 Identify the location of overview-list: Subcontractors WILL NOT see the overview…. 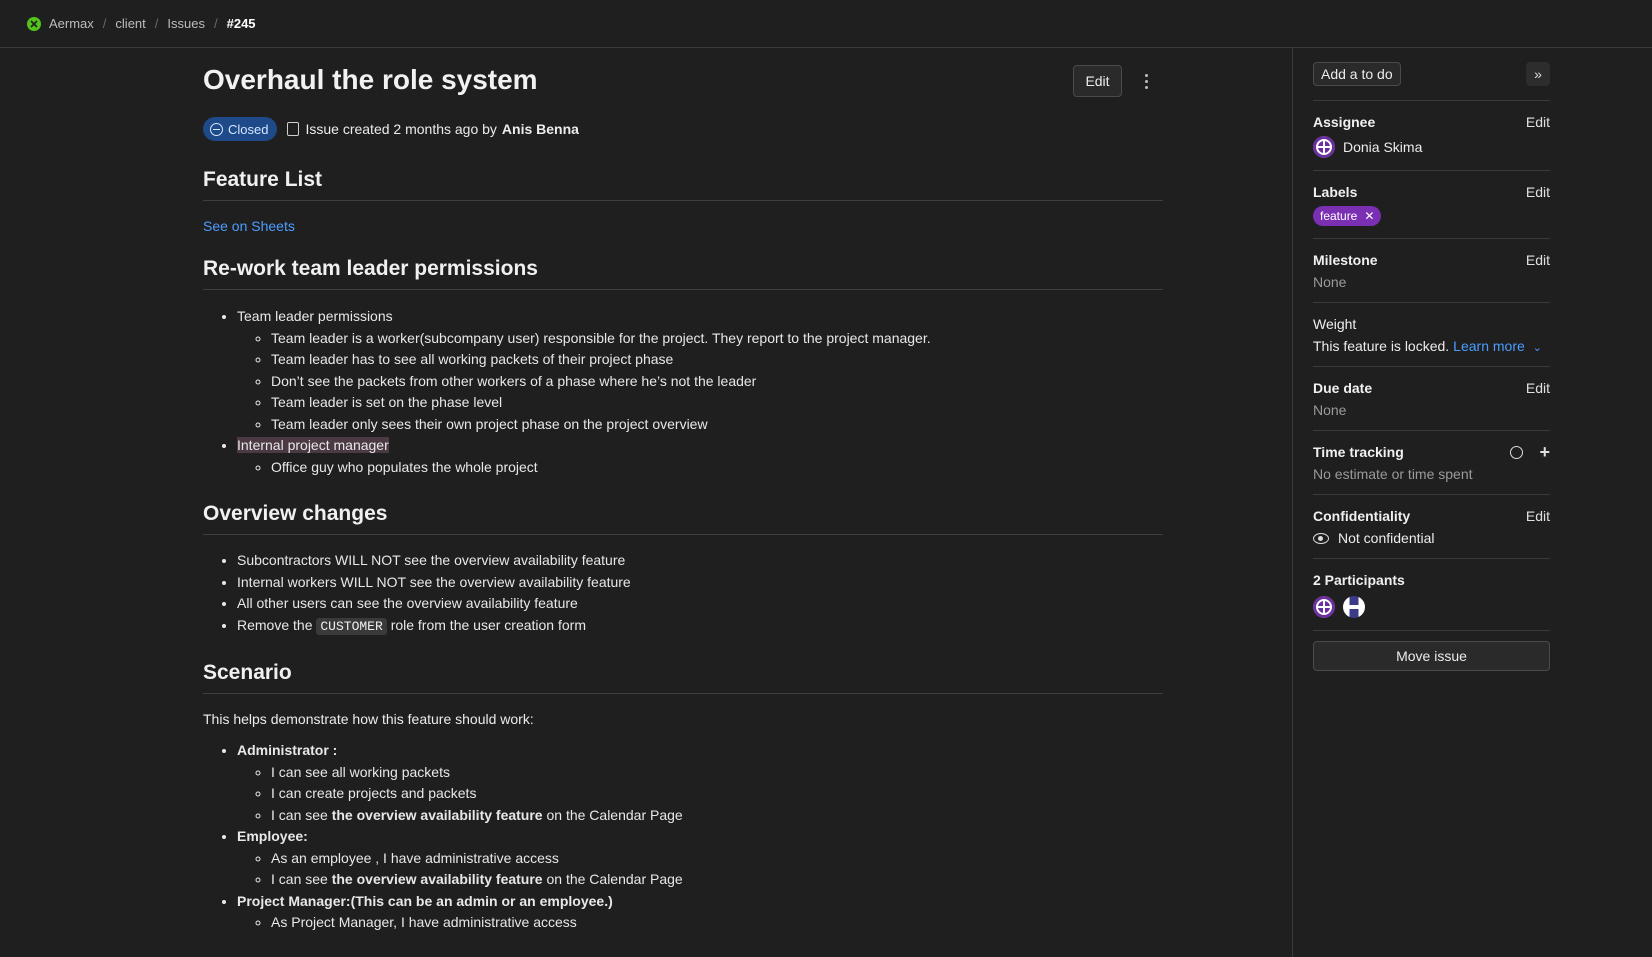
(683, 593).